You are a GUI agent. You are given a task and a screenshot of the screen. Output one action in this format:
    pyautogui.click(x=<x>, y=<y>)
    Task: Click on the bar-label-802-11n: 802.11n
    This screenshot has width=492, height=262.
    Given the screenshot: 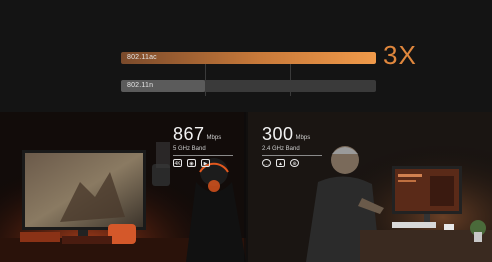 What is the action you would take?
    pyautogui.click(x=140, y=85)
    